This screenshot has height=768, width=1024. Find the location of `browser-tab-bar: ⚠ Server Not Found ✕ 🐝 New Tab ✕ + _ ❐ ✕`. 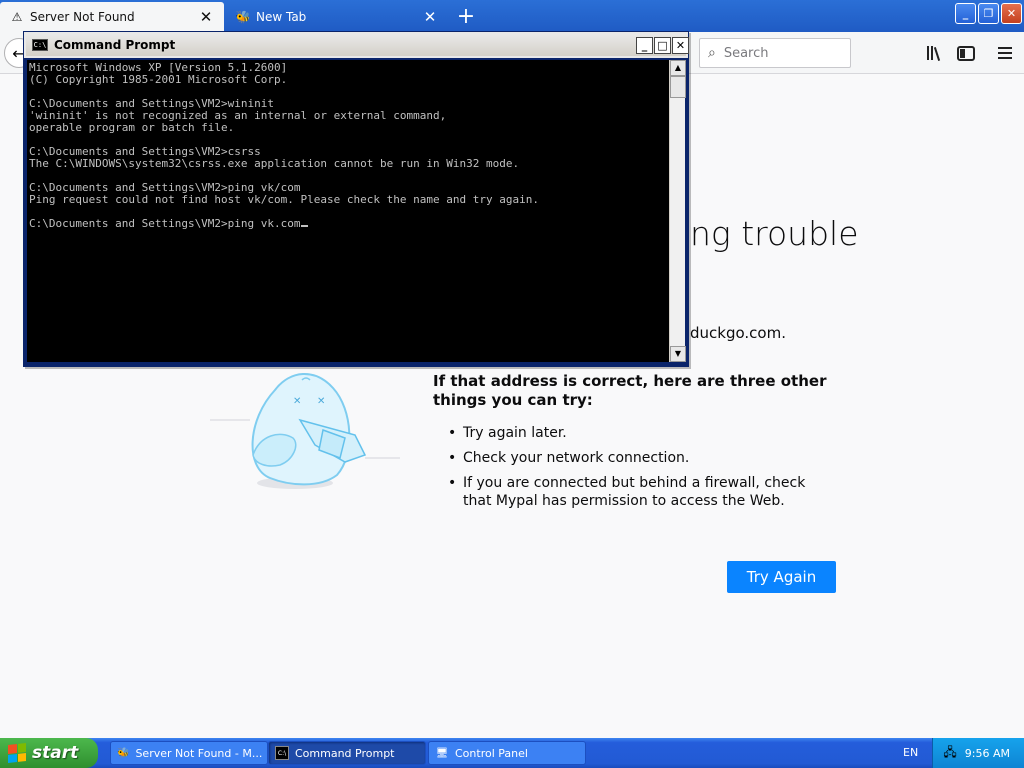

browser-tab-bar: ⚠ Server Not Found ✕ 🐝 New Tab ✕ + _ ❐ ✕ is located at coordinates (512, 16).